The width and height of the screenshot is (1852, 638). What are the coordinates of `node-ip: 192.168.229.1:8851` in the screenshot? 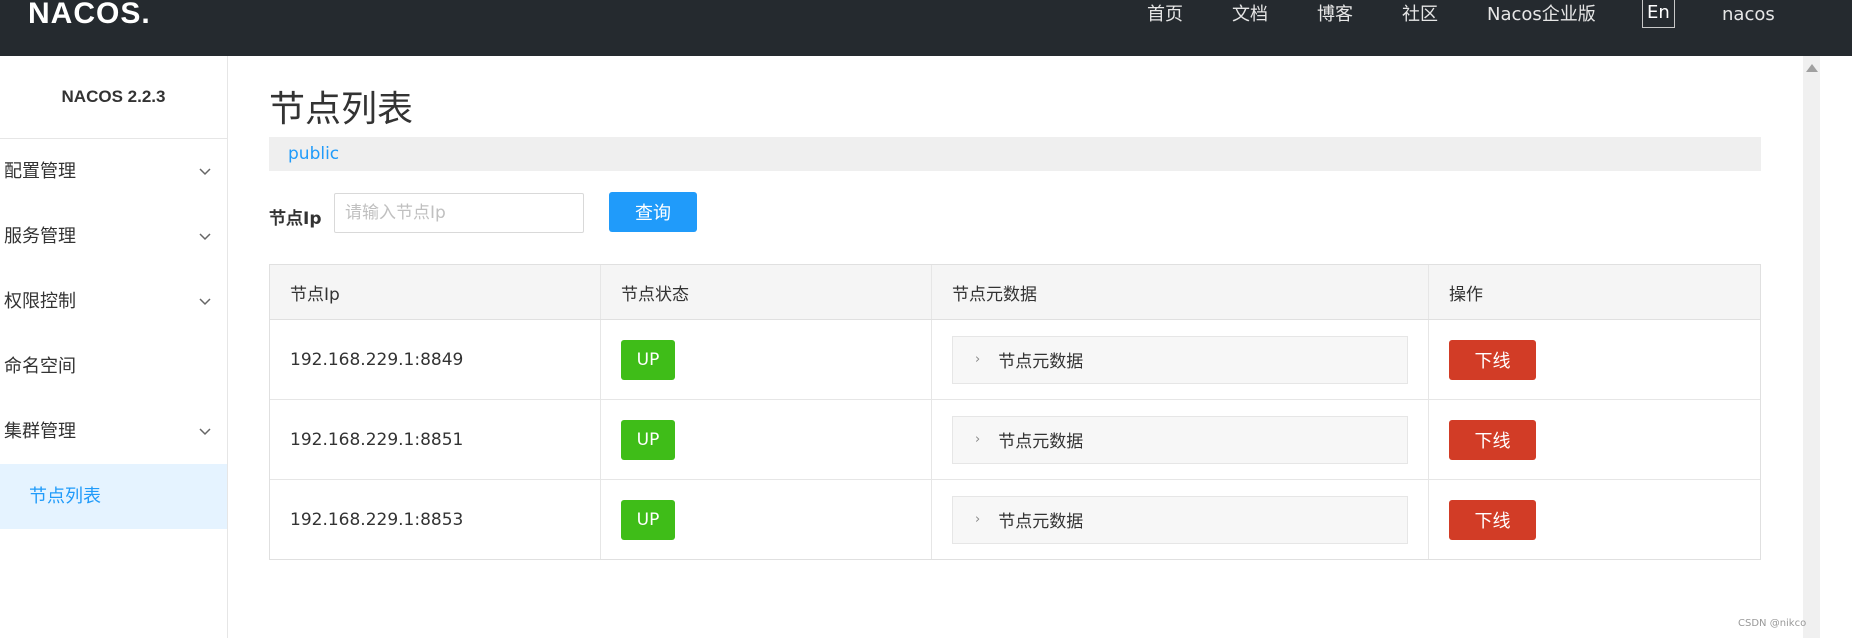 It's located at (435, 439).